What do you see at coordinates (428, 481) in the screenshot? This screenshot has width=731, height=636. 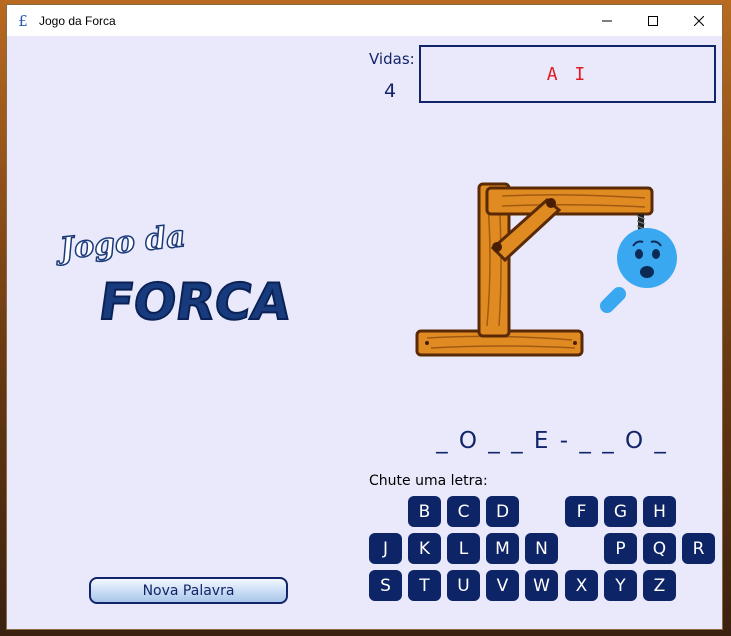 I see `guess-prompt: Chute uma letra:` at bounding box center [428, 481].